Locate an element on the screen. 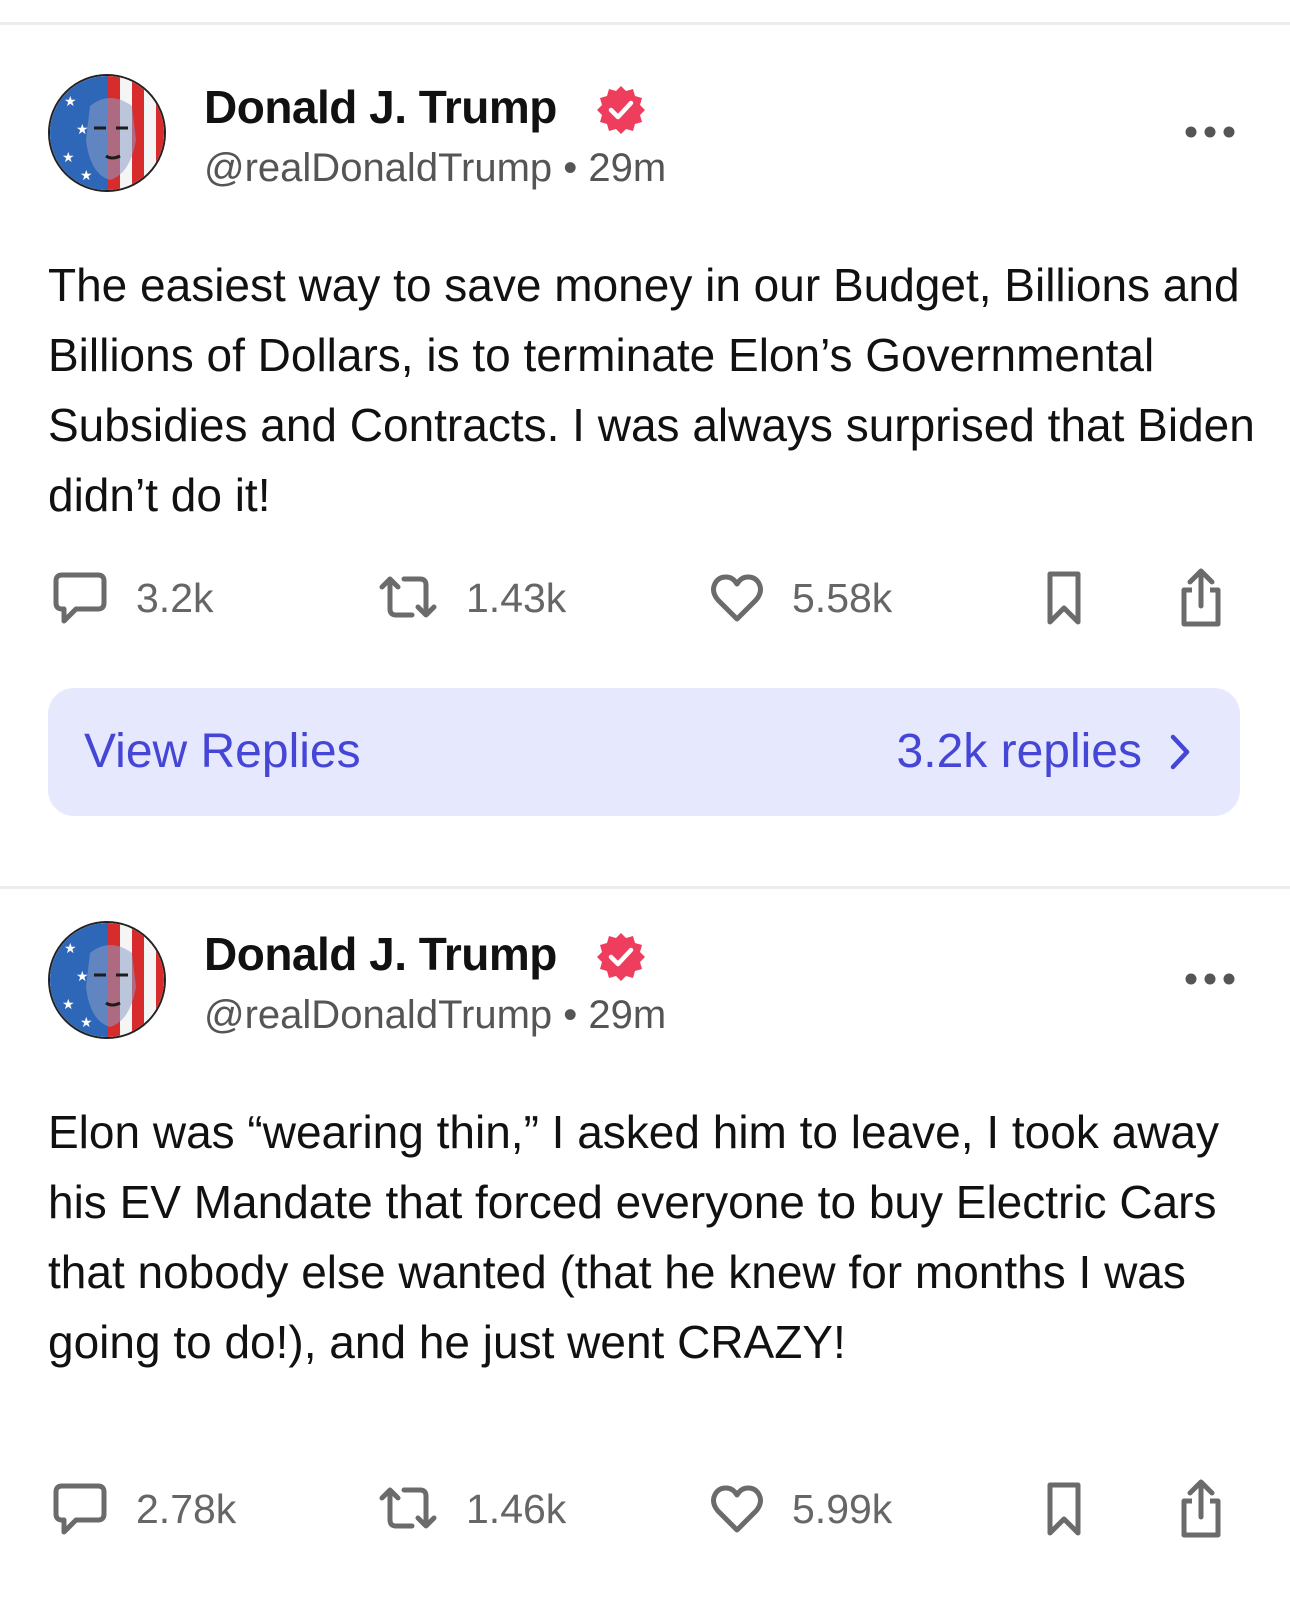 Image resolution: width=1290 pixels, height=1599 pixels. like-button: 5.58k is located at coordinates (801, 598).